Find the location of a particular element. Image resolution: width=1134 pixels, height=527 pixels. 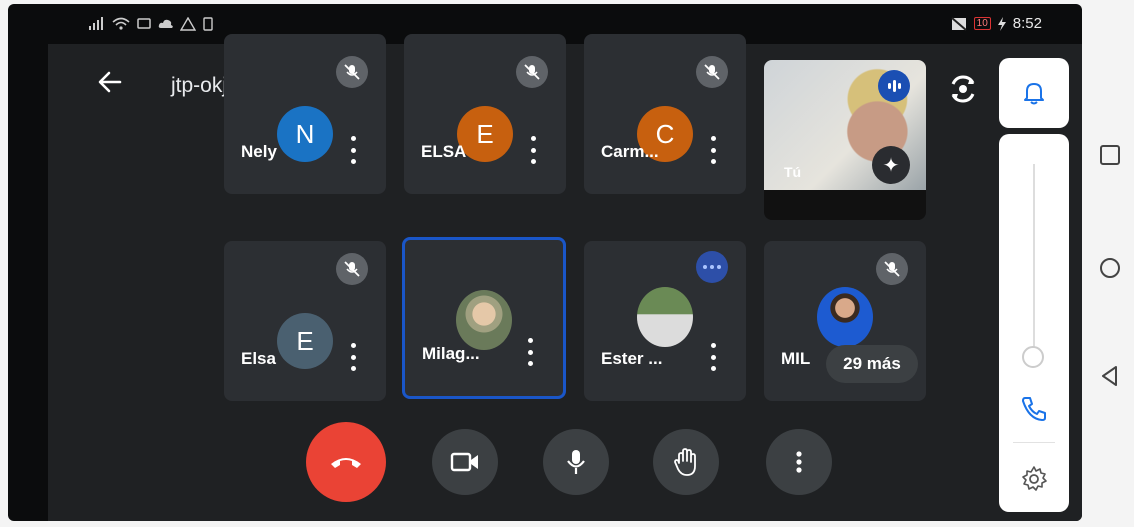

more-horizontal-icon is located at coordinates (712, 267).